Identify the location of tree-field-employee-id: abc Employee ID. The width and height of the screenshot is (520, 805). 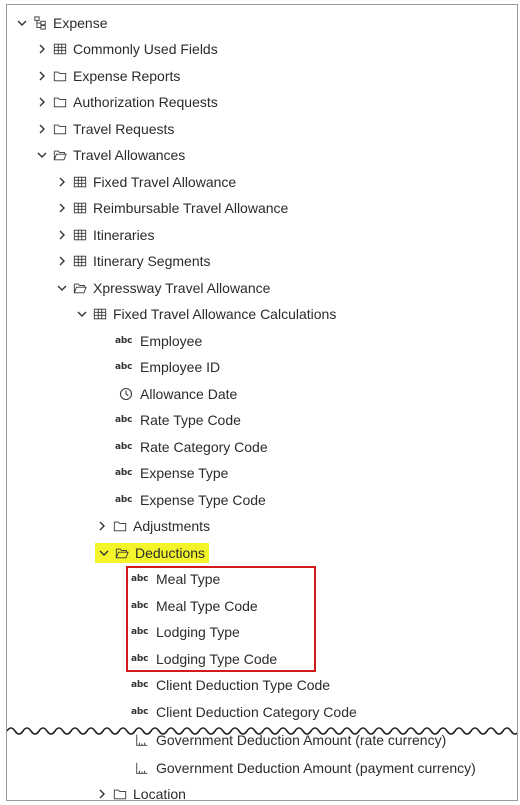
(167, 367).